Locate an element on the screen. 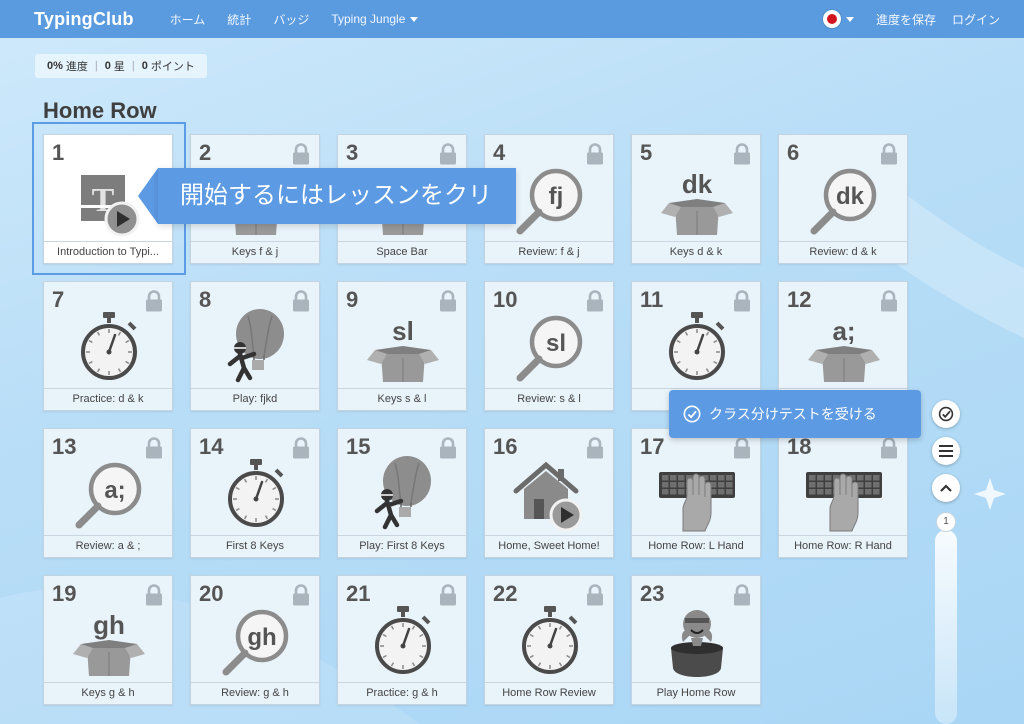 This screenshot has width=1024, height=724. lesson-number: 7 is located at coordinates (58, 299).